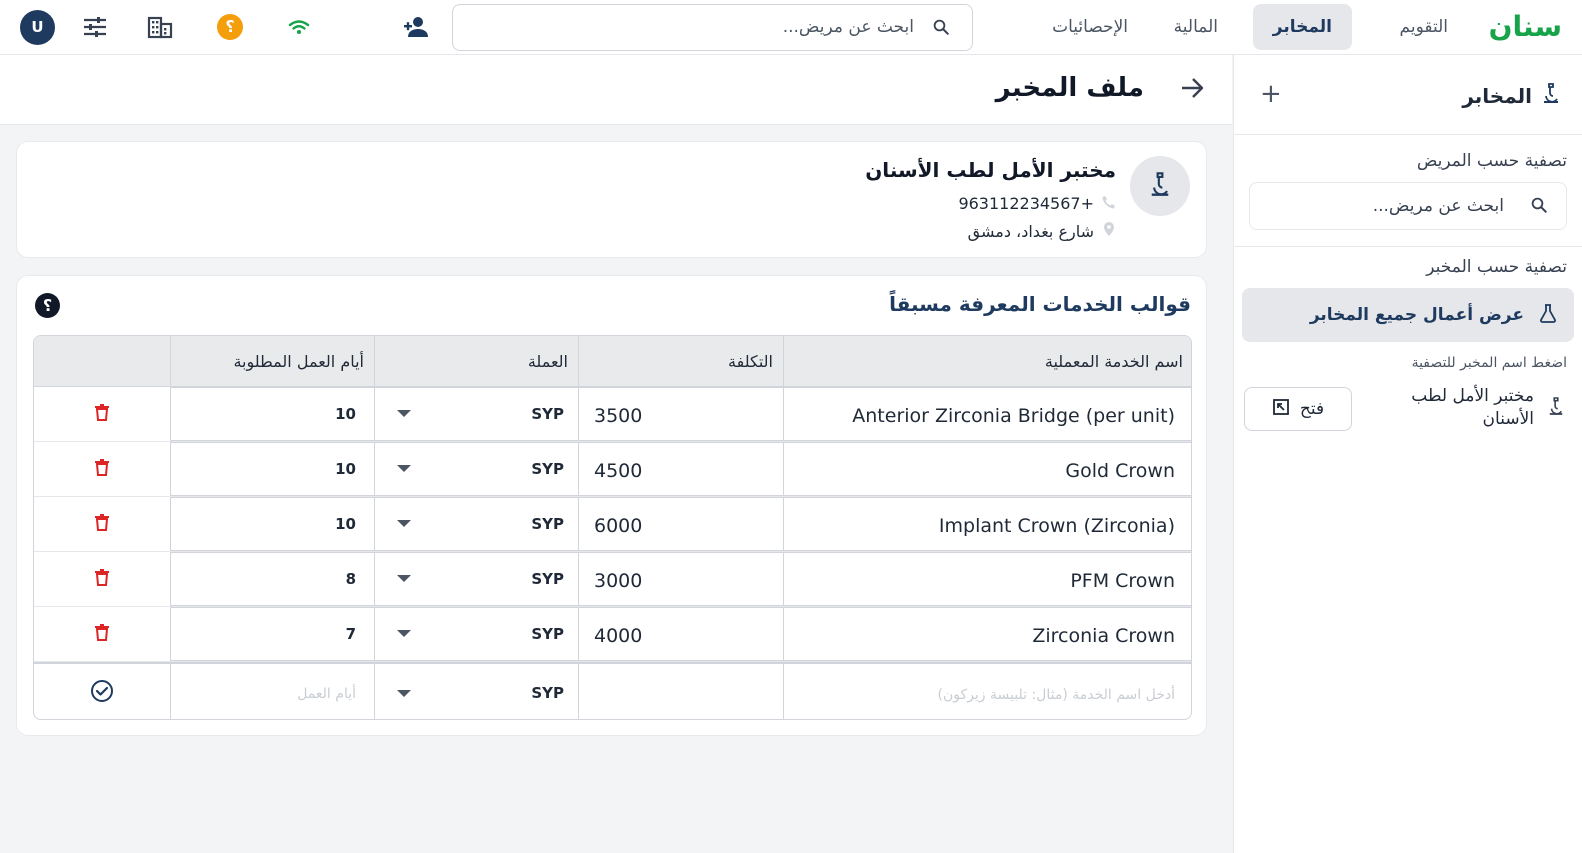 This screenshot has width=1582, height=853. I want to click on service-cost-cell: 3500, so click(680, 414).